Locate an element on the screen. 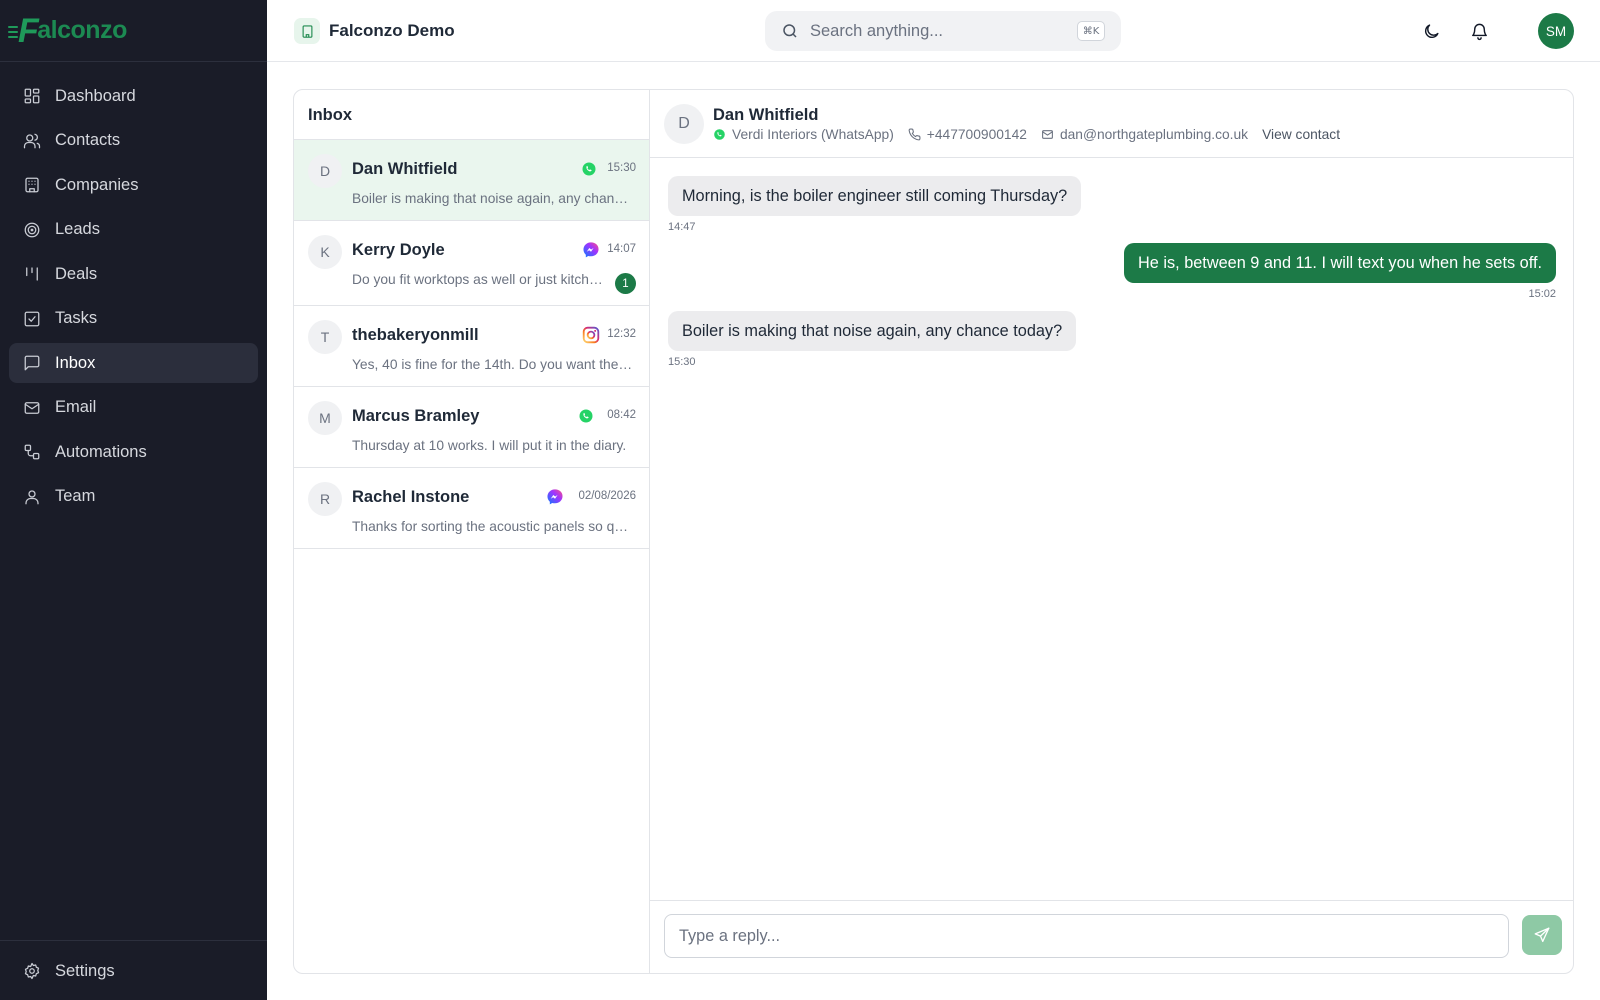 The width and height of the screenshot is (1600, 1000). sidebar-item-team: Team is located at coordinates (133, 497).